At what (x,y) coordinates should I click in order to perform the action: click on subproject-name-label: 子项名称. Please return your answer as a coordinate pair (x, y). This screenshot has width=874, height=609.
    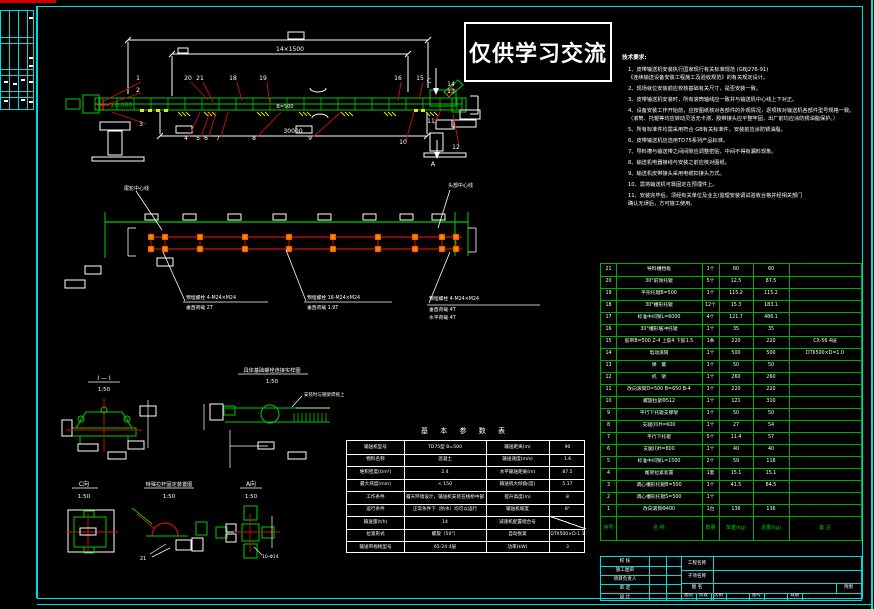
    Looking at the image, I should click on (697, 576).